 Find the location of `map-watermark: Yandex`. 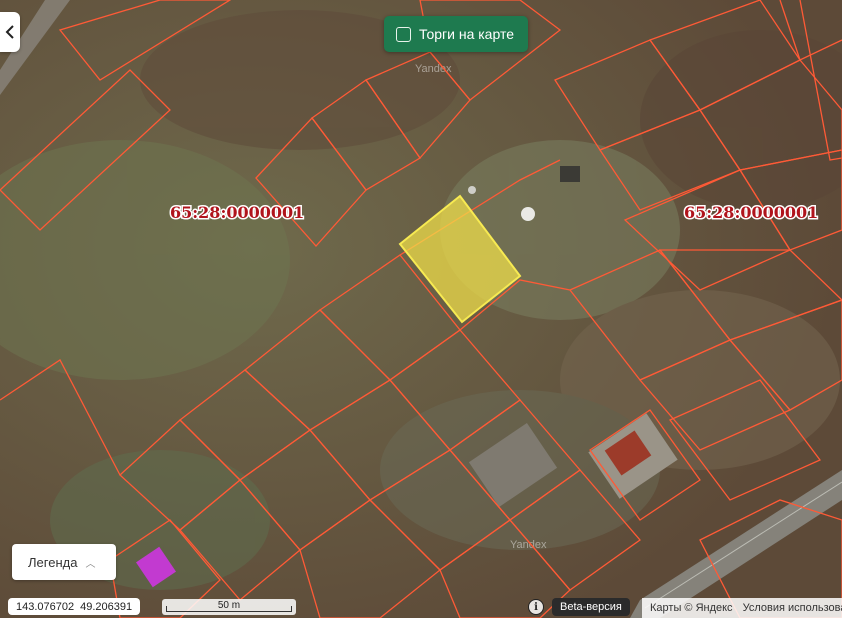

map-watermark: Yandex is located at coordinates (433, 69).